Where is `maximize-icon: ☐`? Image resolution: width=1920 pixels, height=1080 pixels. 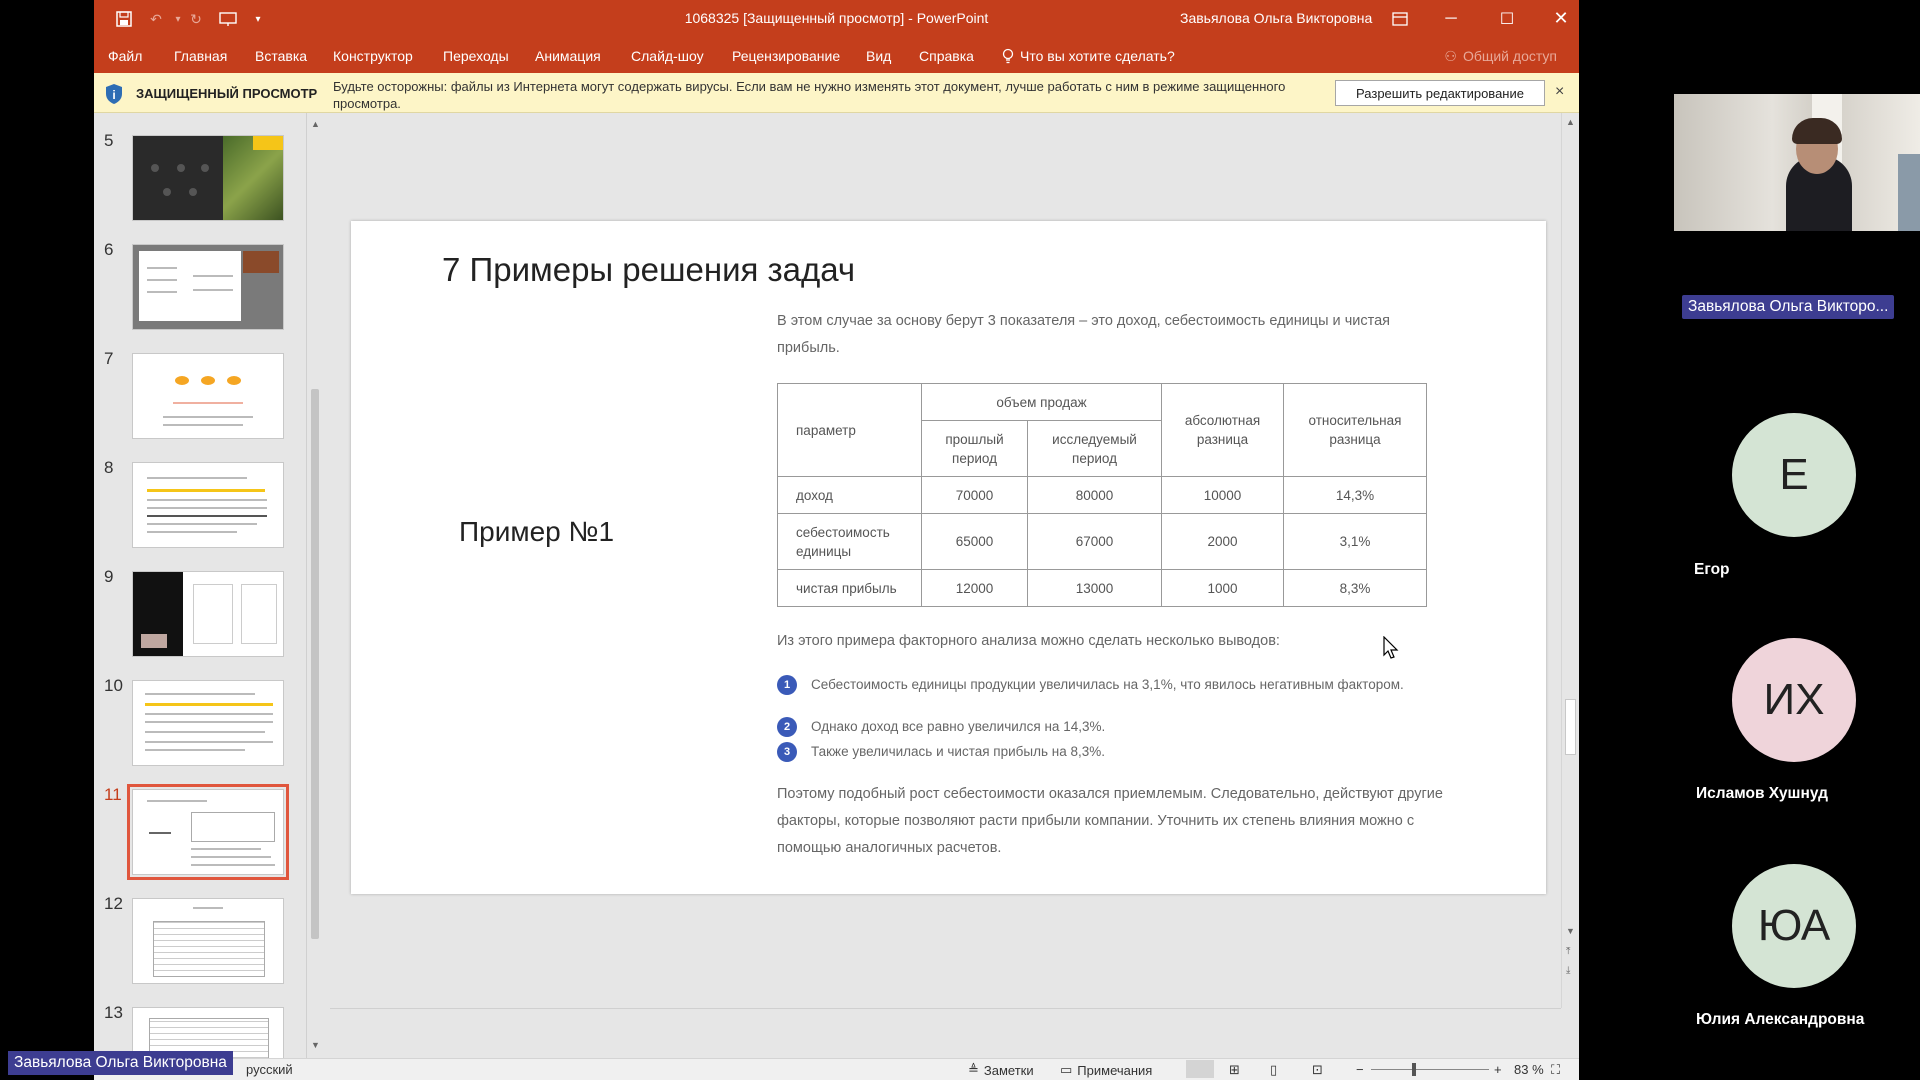 maximize-icon: ☐ is located at coordinates (1507, 18).